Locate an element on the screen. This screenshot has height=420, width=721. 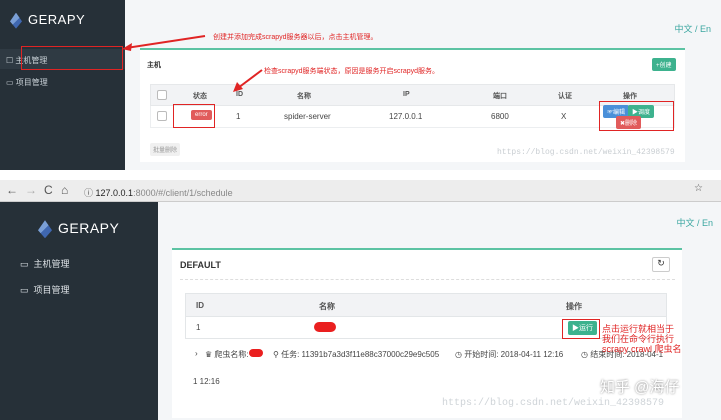
annotation-create: 创建并添加完成scrapyd服务器以后，点击主机管理。 is located at coordinates (295, 37).